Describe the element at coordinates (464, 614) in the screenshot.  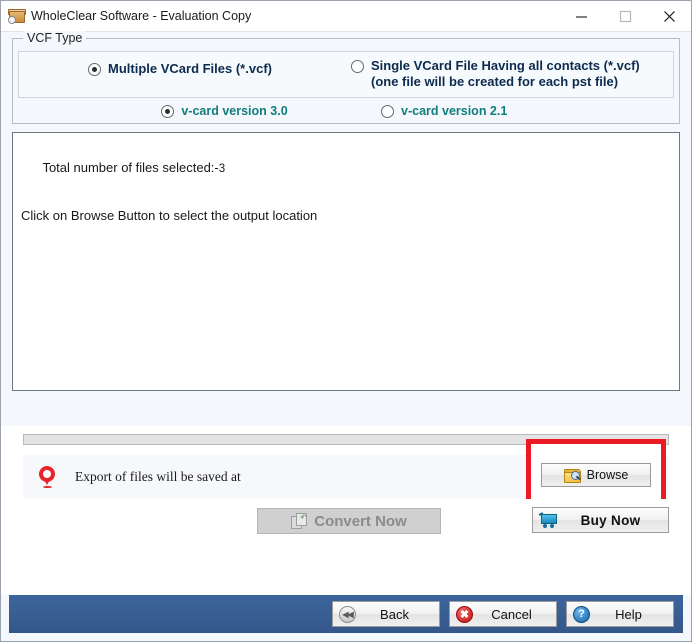
I see `cancel-x-icon: ✖` at that location.